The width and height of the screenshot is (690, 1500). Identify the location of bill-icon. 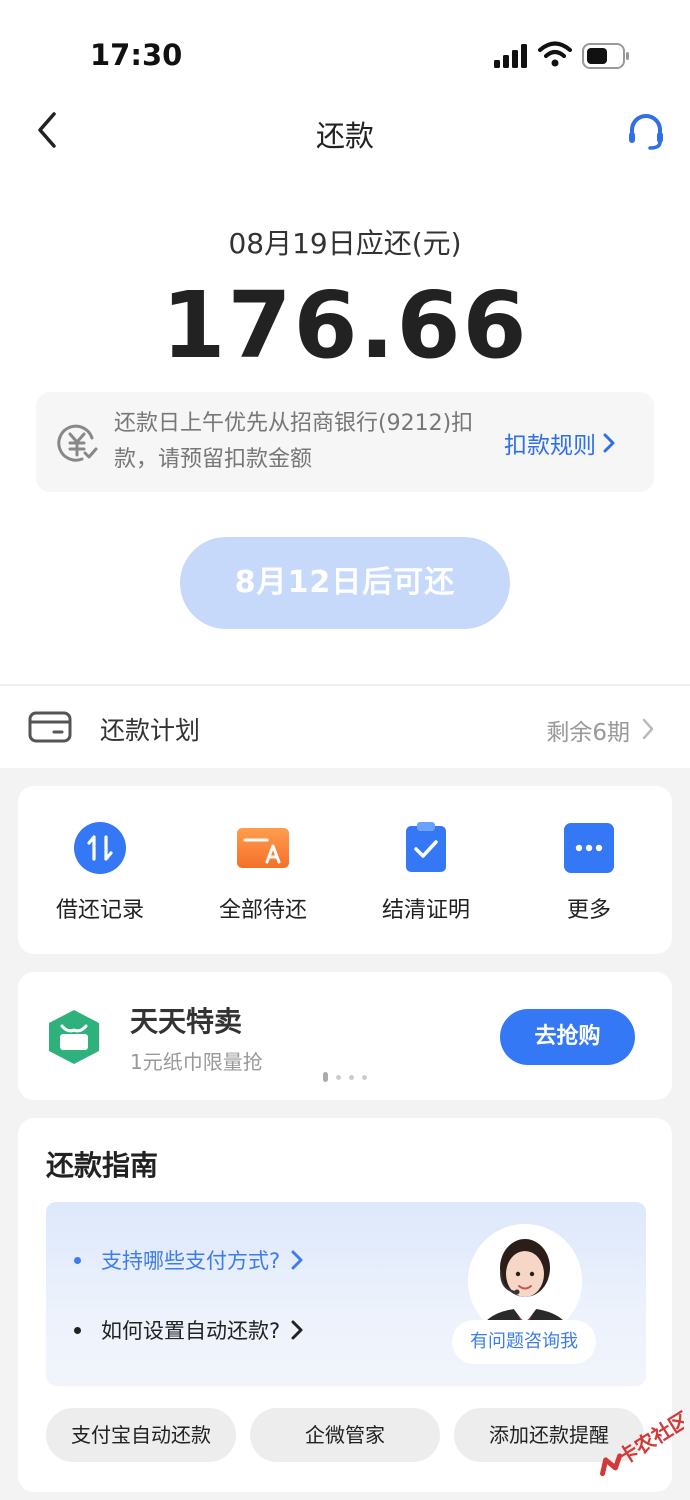
(263, 848).